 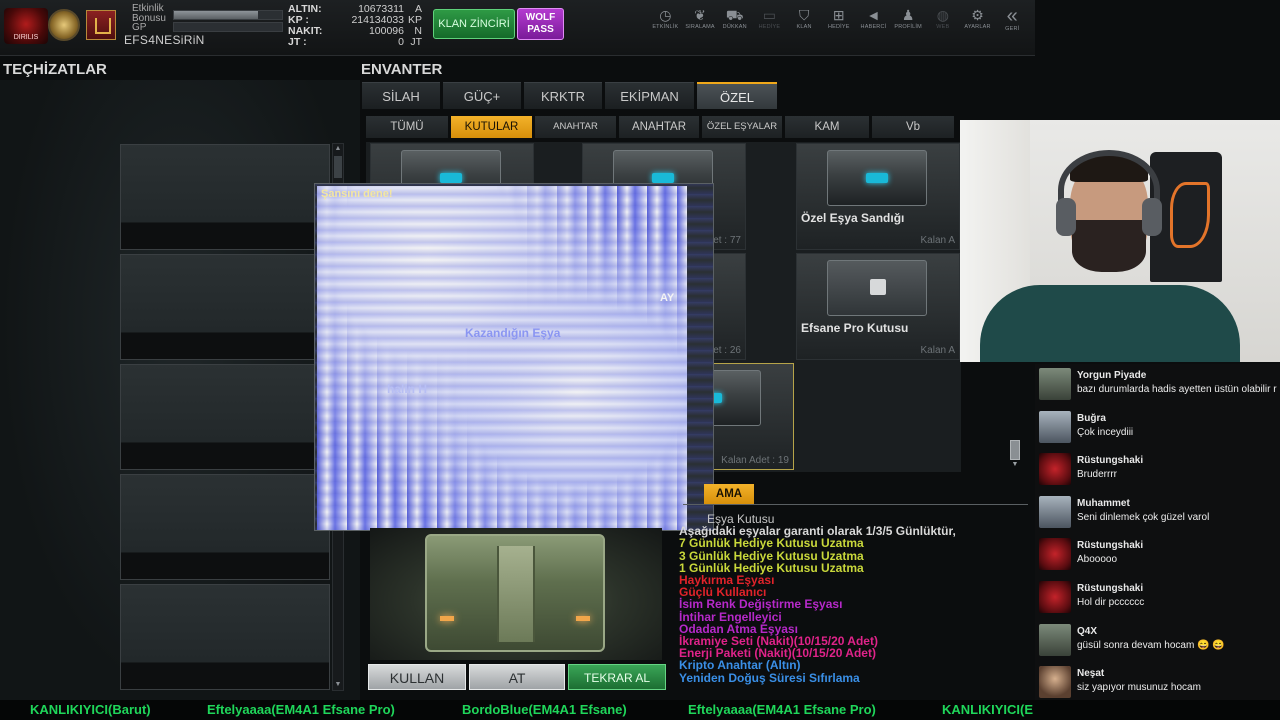 What do you see at coordinates (402, 69) in the screenshot?
I see `inventory-title: ENVANTER` at bounding box center [402, 69].